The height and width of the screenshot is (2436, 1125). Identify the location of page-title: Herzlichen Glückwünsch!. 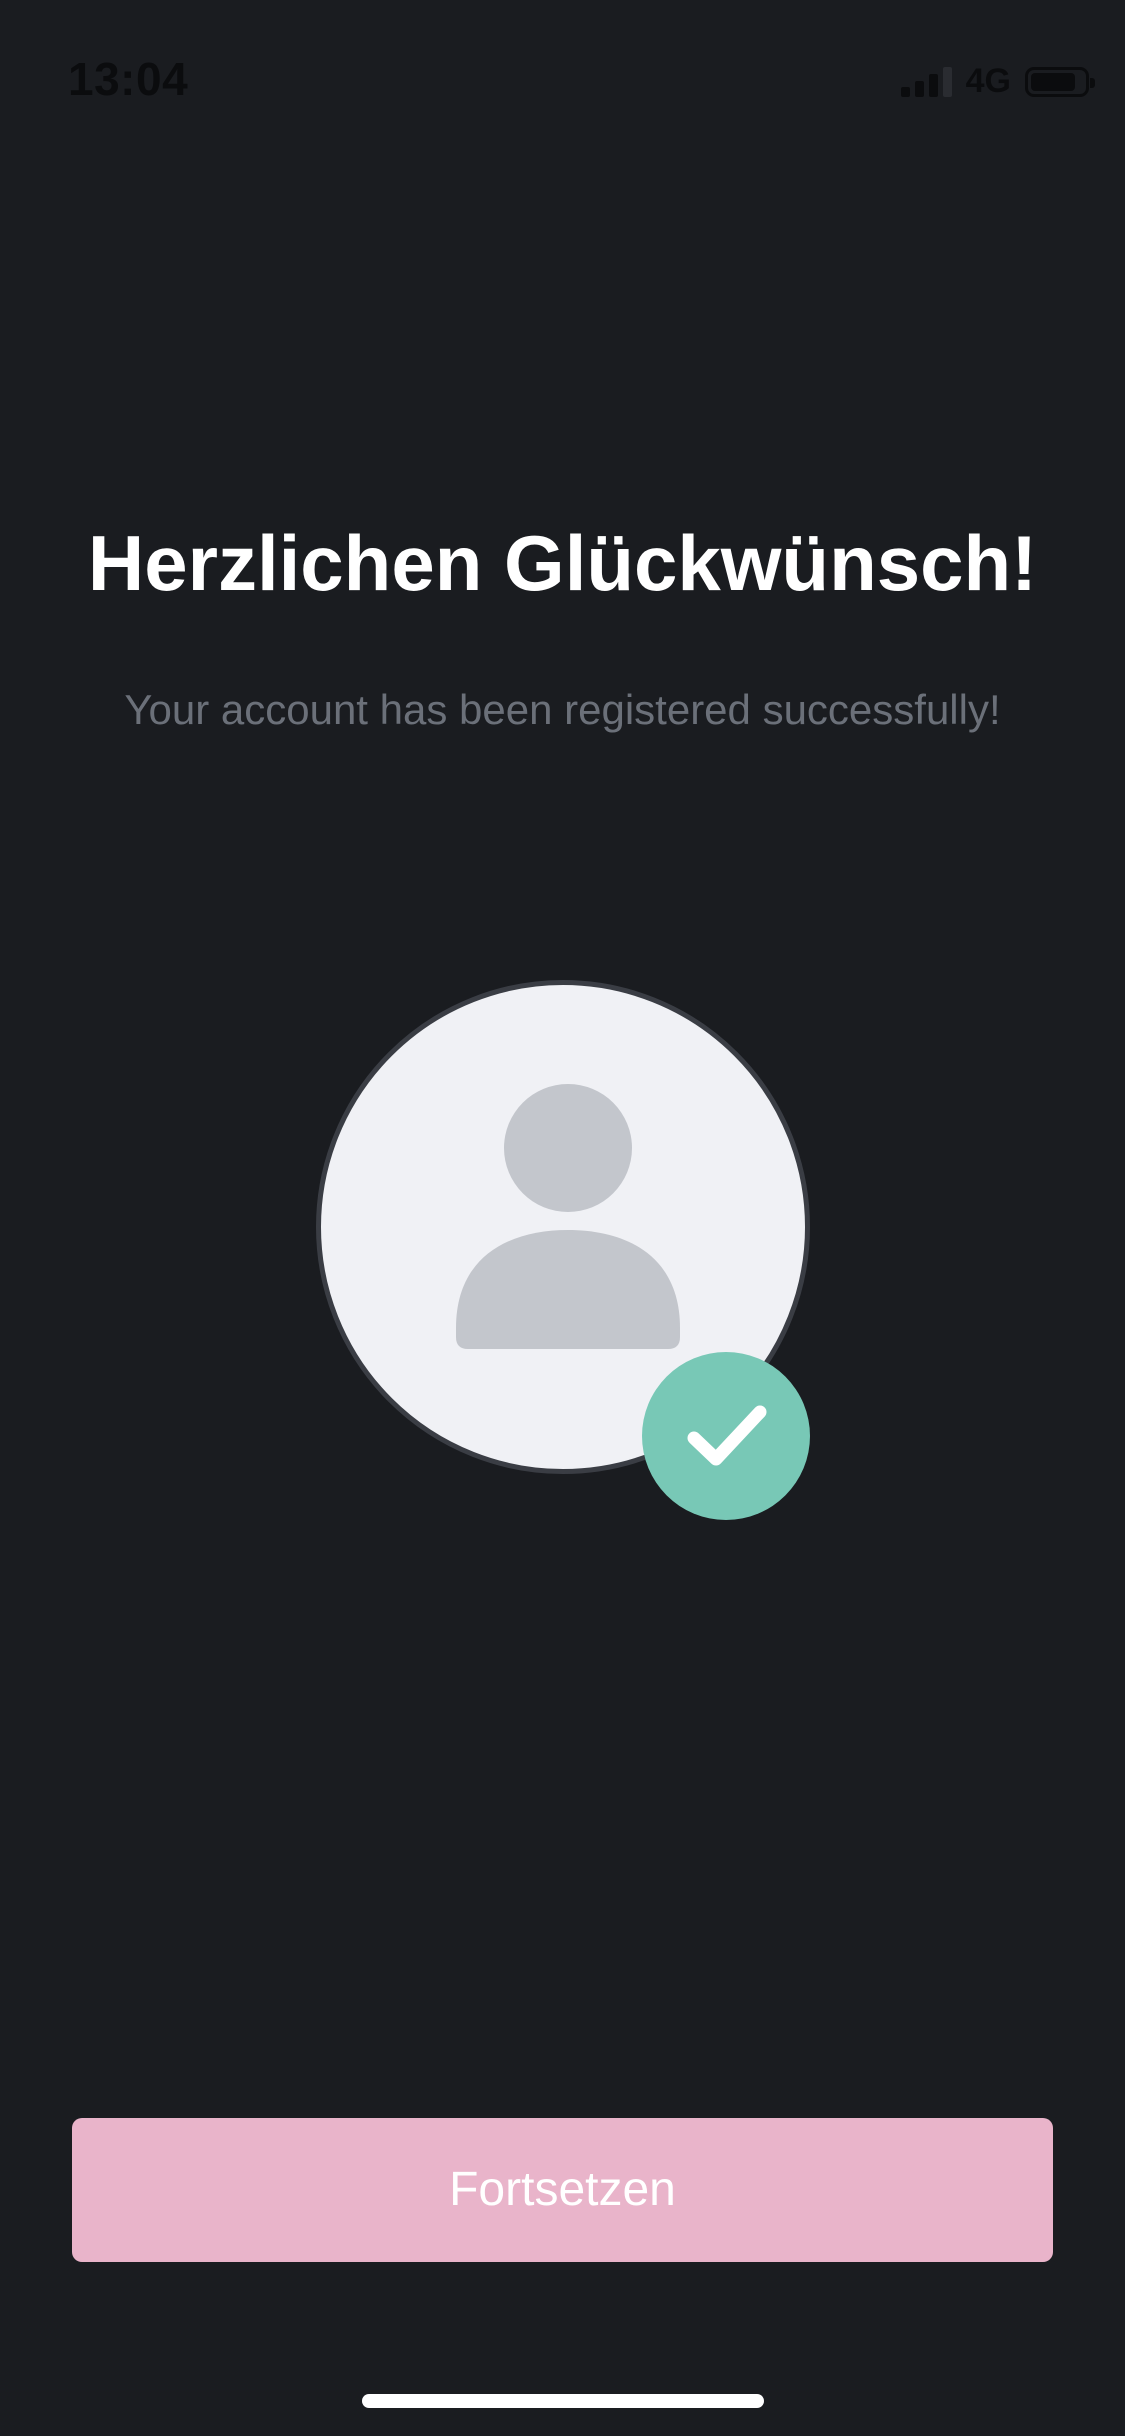
(562, 563).